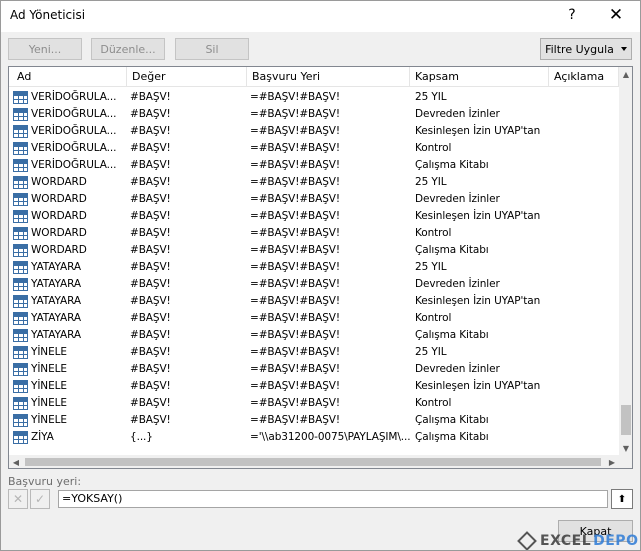 The image size is (641, 551). What do you see at coordinates (48, 15) in the screenshot?
I see `window-title: Ad Yöneticisi` at bounding box center [48, 15].